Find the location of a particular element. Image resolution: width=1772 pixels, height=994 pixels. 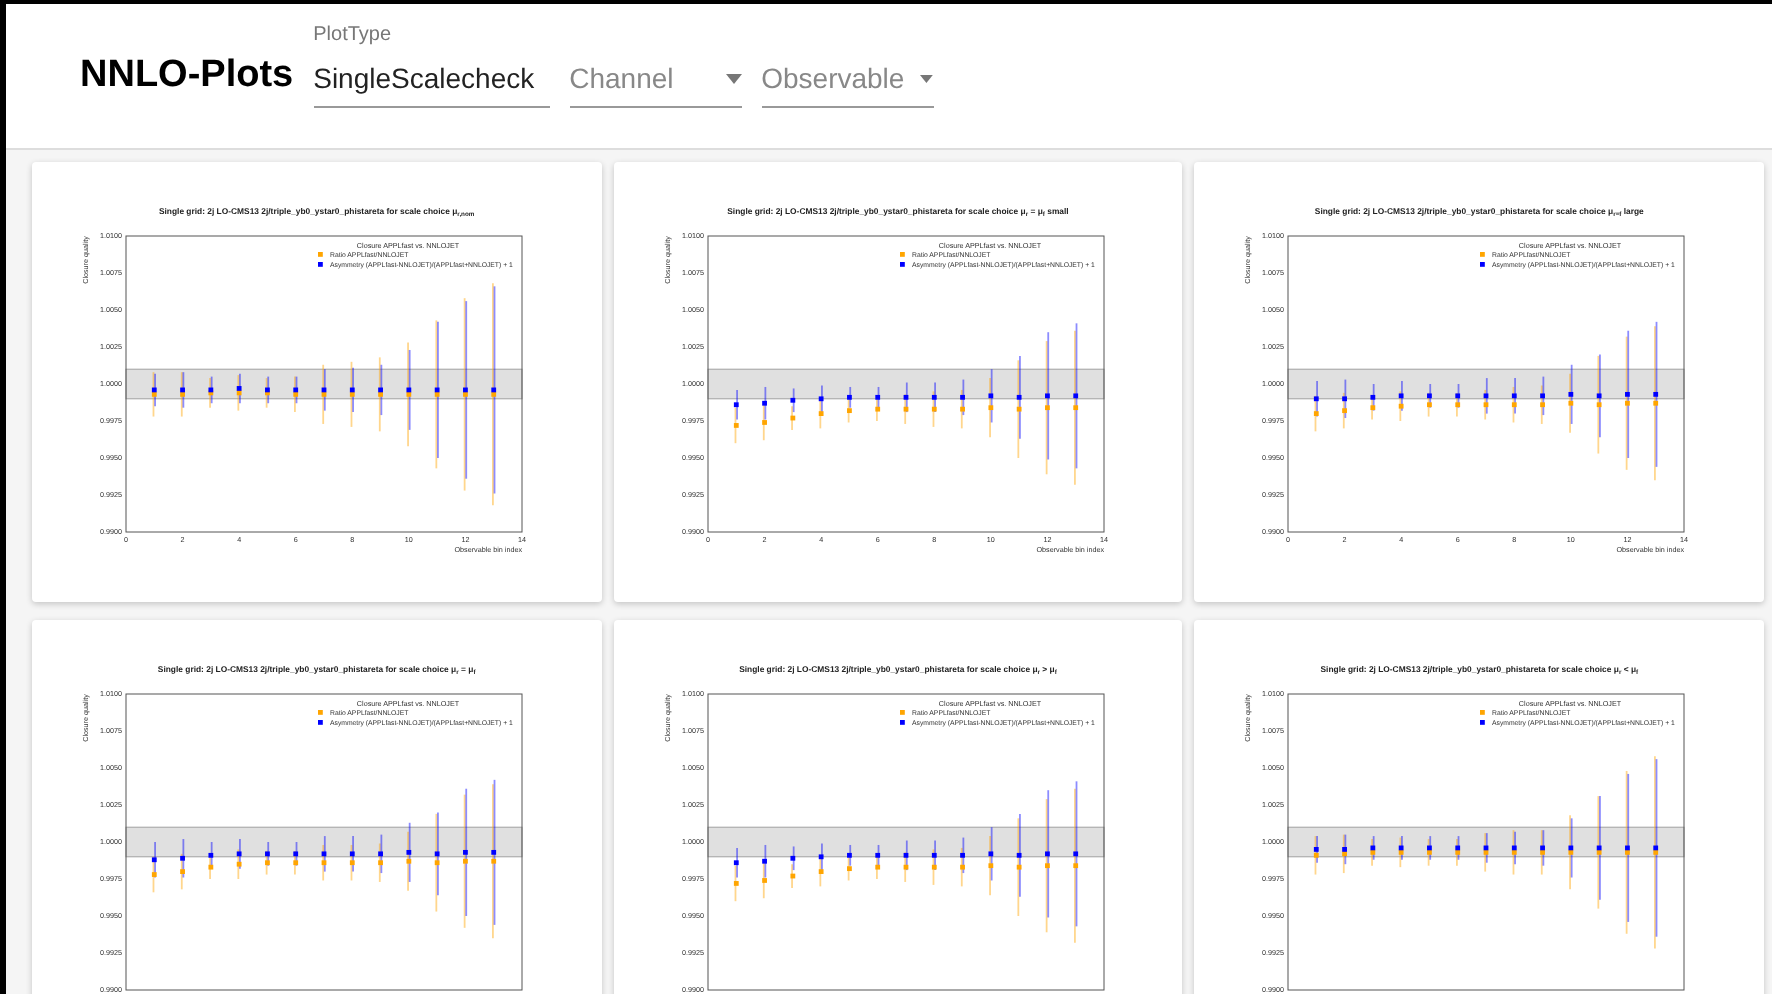

select-label: PlotType is located at coordinates (353, 36).